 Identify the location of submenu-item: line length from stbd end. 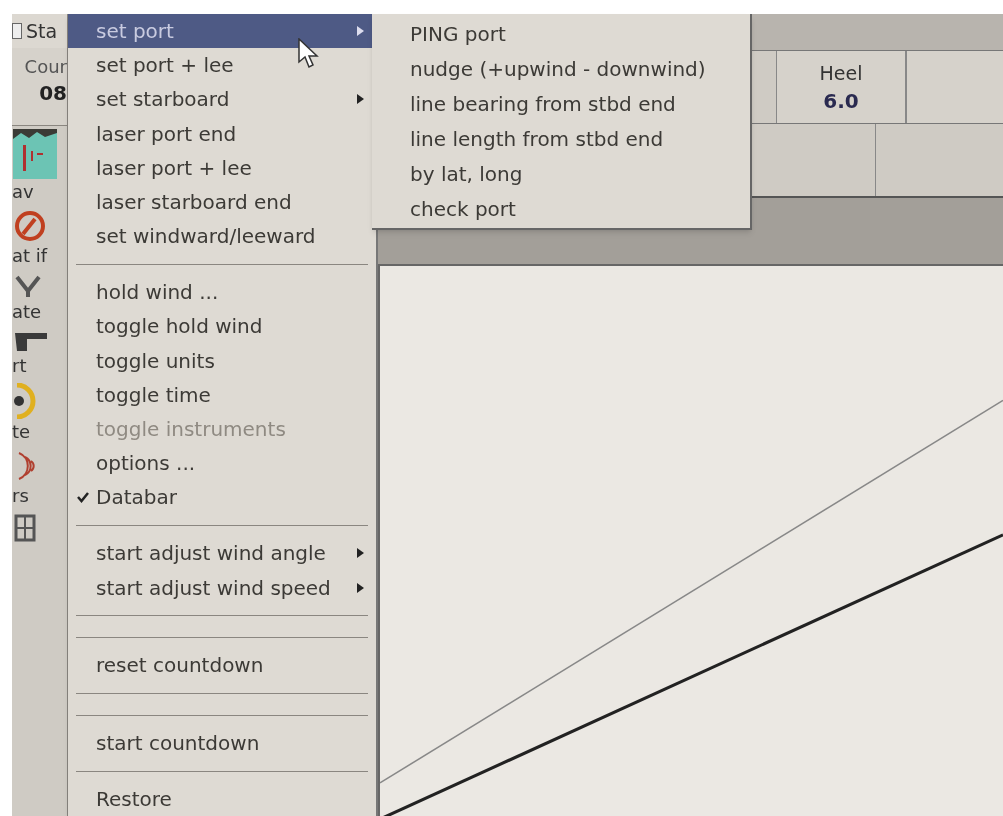
(580, 138).